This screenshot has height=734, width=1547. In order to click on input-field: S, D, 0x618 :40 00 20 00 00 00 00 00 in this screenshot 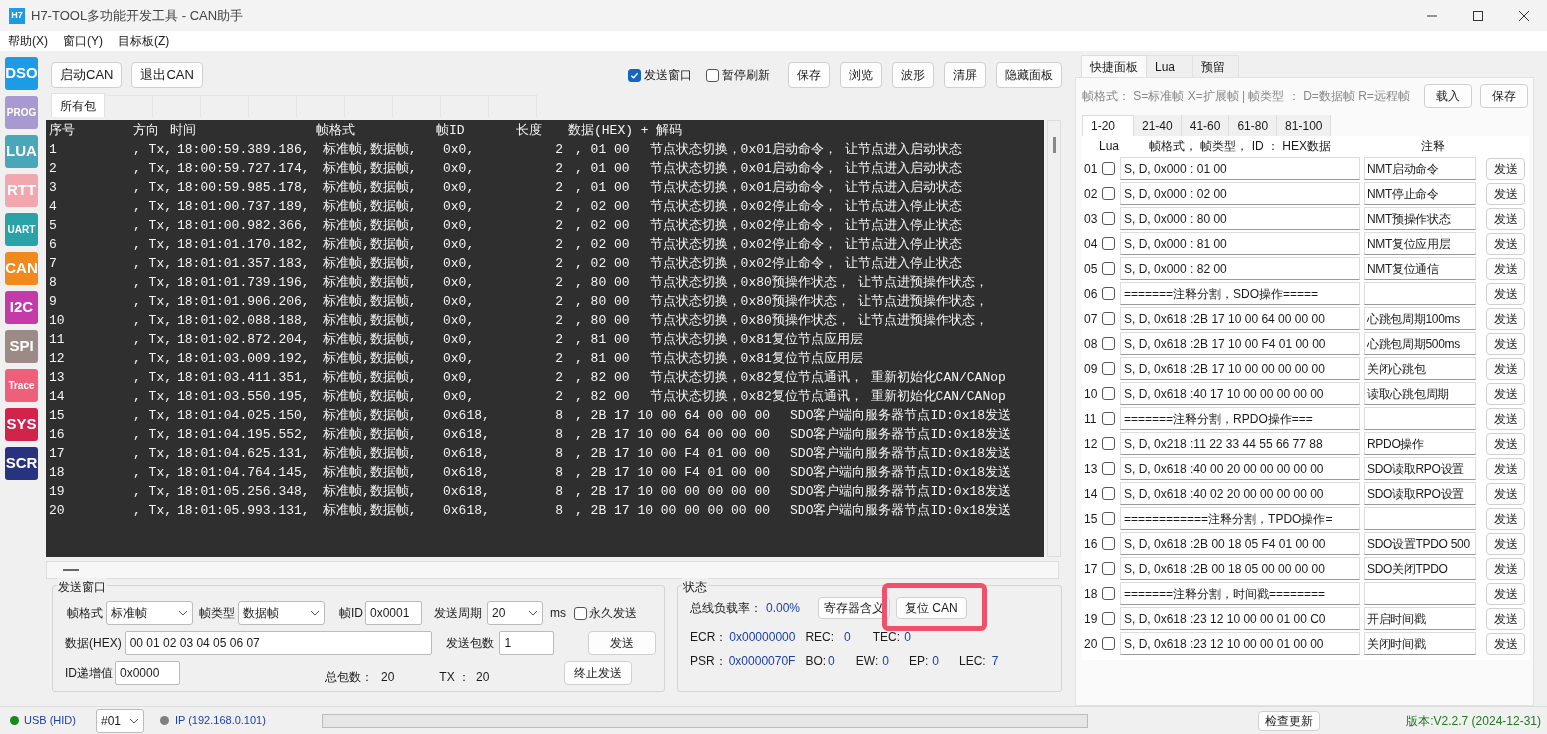, I will do `click(1240, 468)`.